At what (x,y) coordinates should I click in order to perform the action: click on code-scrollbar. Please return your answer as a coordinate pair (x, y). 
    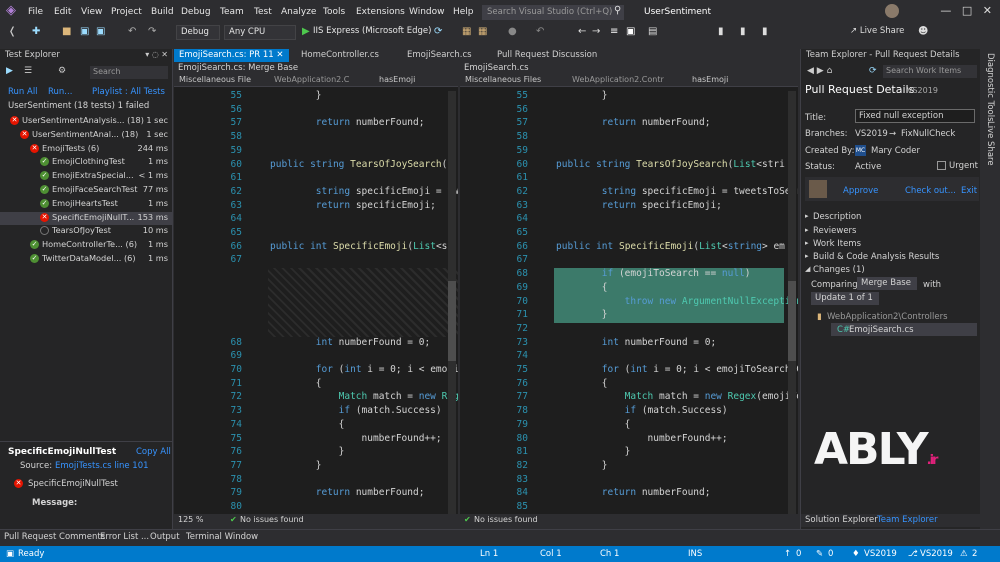
    Looking at the image, I should click on (452, 302).